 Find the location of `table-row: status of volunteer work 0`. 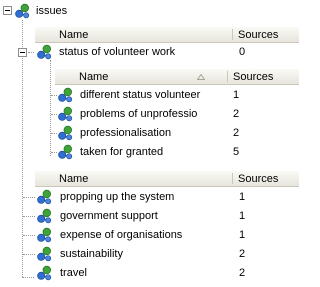

table-row: status of volunteer work 0 is located at coordinates (149, 52).